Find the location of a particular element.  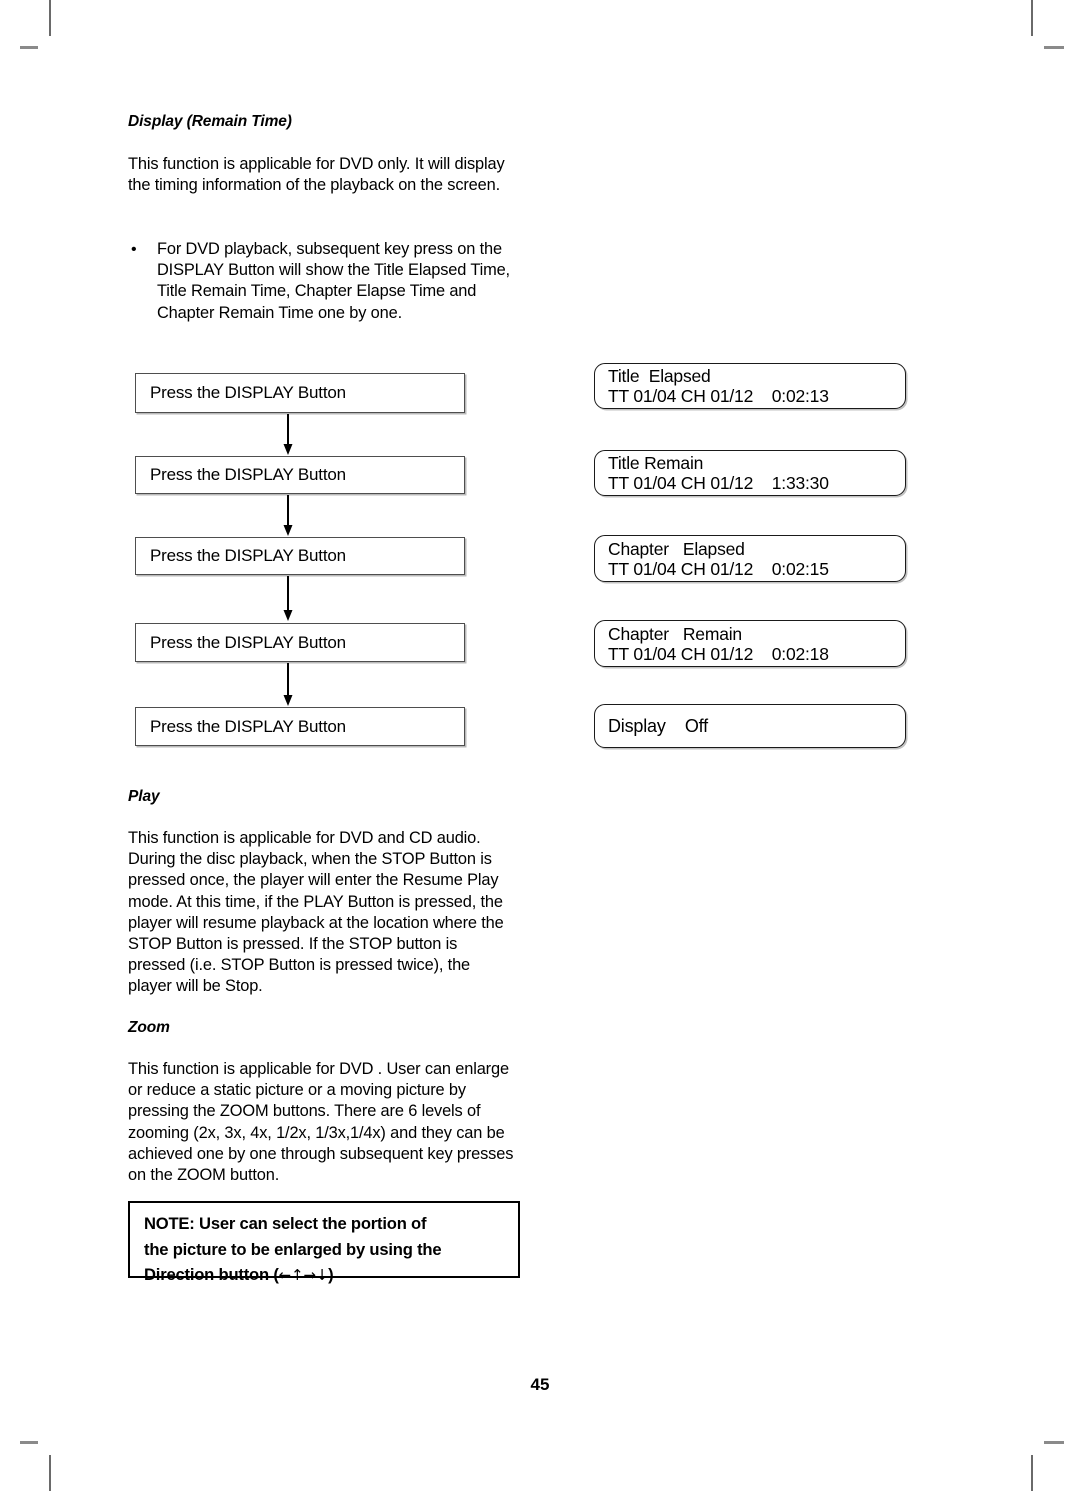

crop-mark-top-right-vertical is located at coordinates (1032, 18).